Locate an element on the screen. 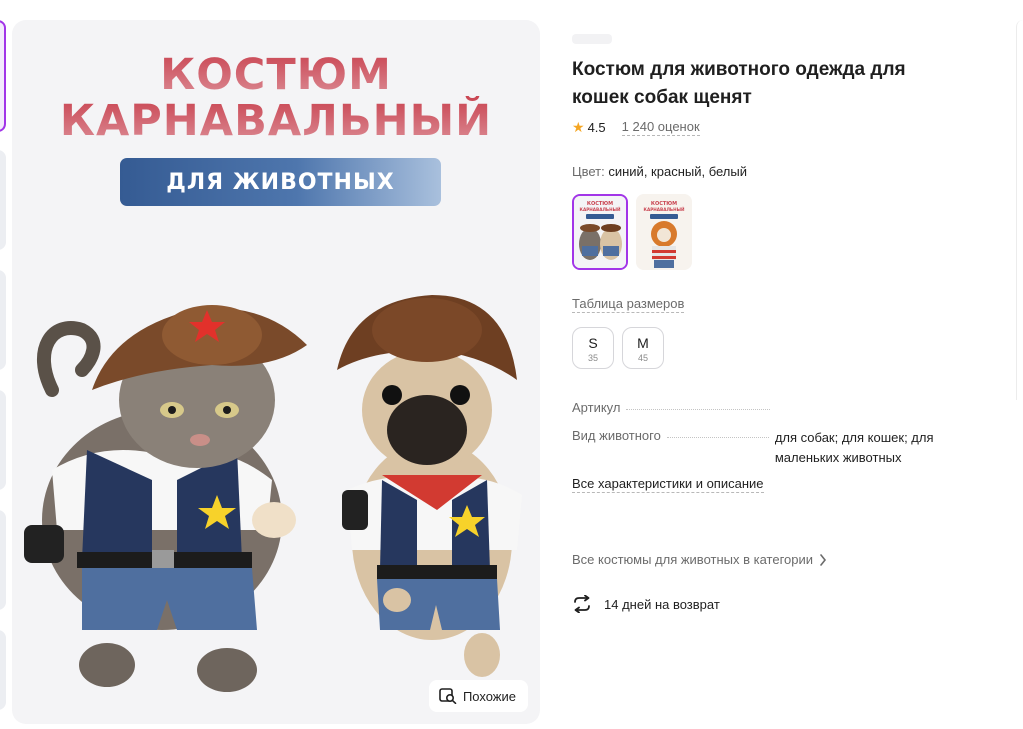  thumbnail-strip is located at coordinates (3, 365).